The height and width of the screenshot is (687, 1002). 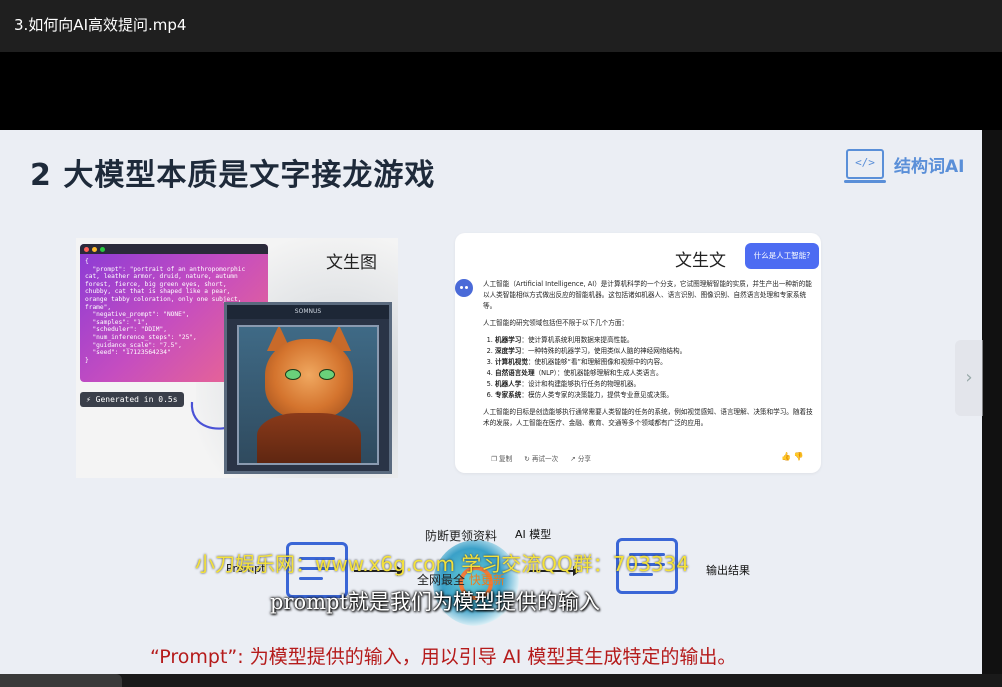 What do you see at coordinates (461, 536) in the screenshot?
I see `watermark-top: 防断更领资料` at bounding box center [461, 536].